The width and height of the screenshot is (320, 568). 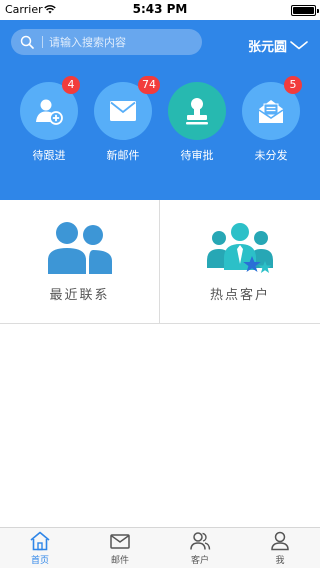 I want to click on quick-action-label: 待审批, so click(x=197, y=155).